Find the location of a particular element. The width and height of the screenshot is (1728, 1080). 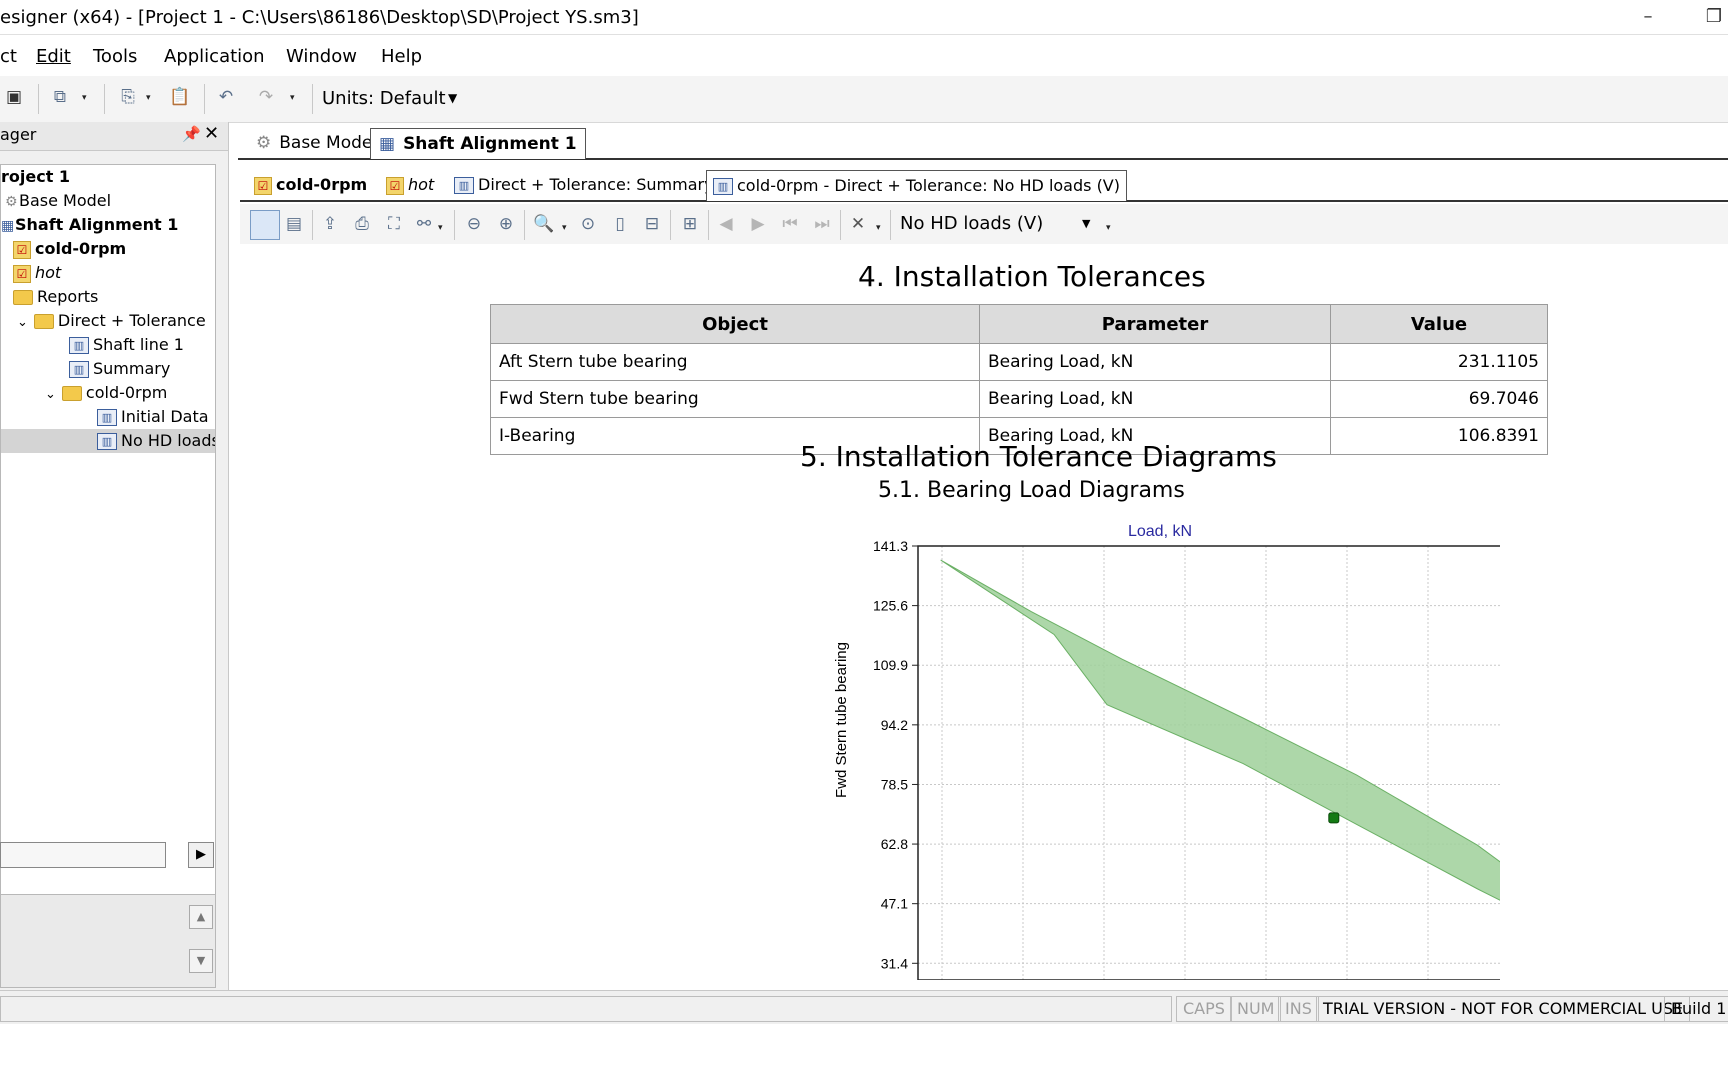

copy-icon: ⎘ is located at coordinates (128, 97).